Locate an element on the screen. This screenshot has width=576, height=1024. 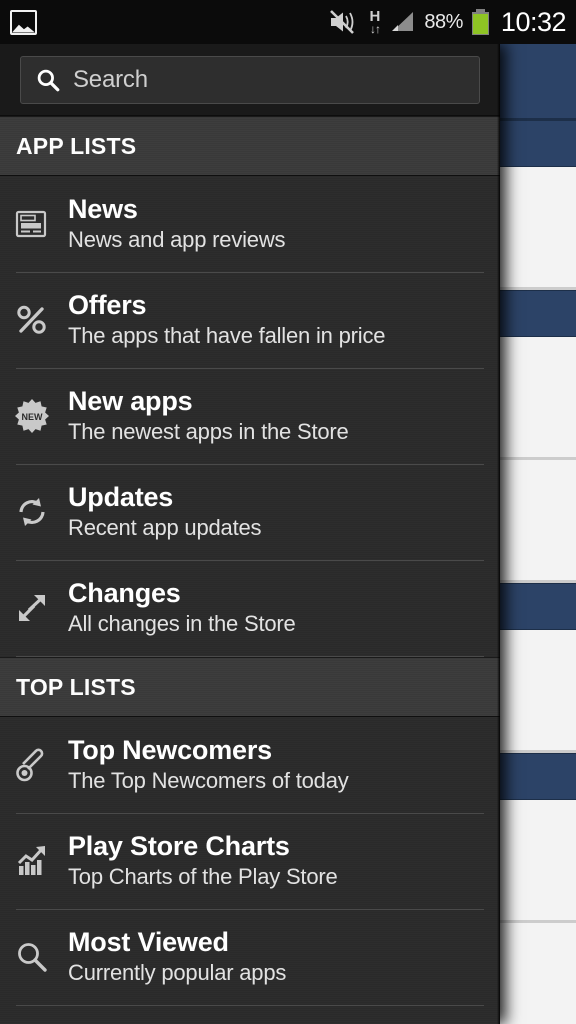
bar-chart-up-icon is located at coordinates (32, 861).